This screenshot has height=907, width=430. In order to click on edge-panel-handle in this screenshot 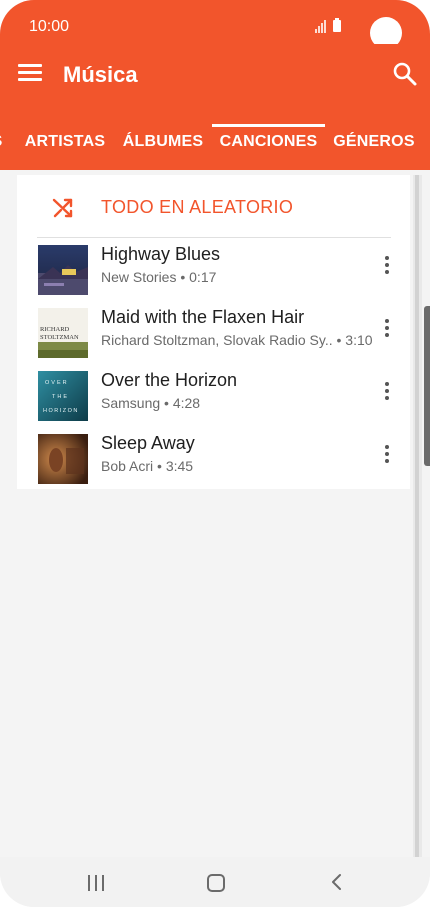, I will do `click(427, 386)`.